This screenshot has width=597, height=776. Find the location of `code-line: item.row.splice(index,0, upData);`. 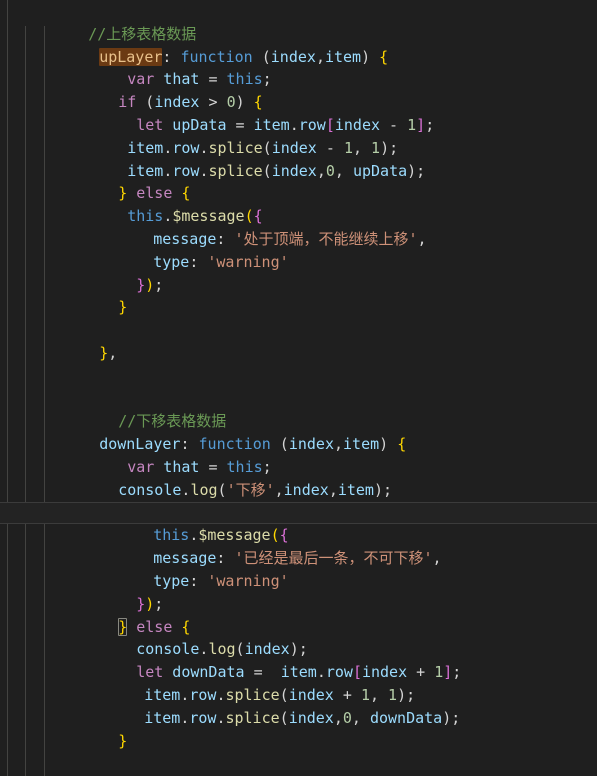

code-line: item.row.splice(index,0, upData); is located at coordinates (298, 158).